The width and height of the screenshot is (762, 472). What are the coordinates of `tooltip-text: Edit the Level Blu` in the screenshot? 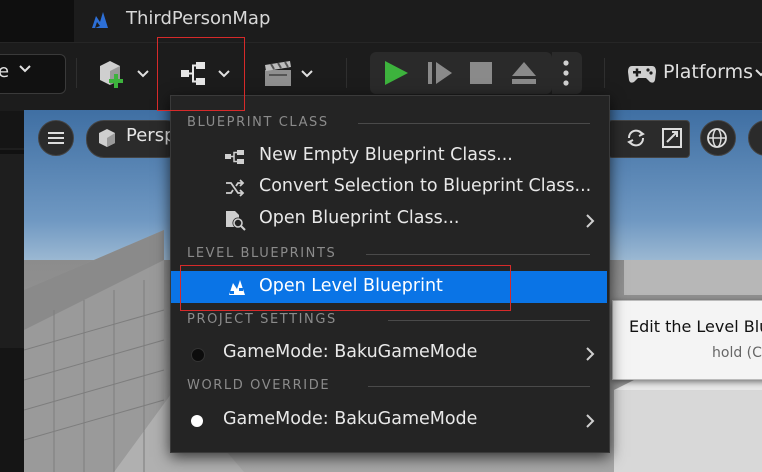 It's located at (695, 326).